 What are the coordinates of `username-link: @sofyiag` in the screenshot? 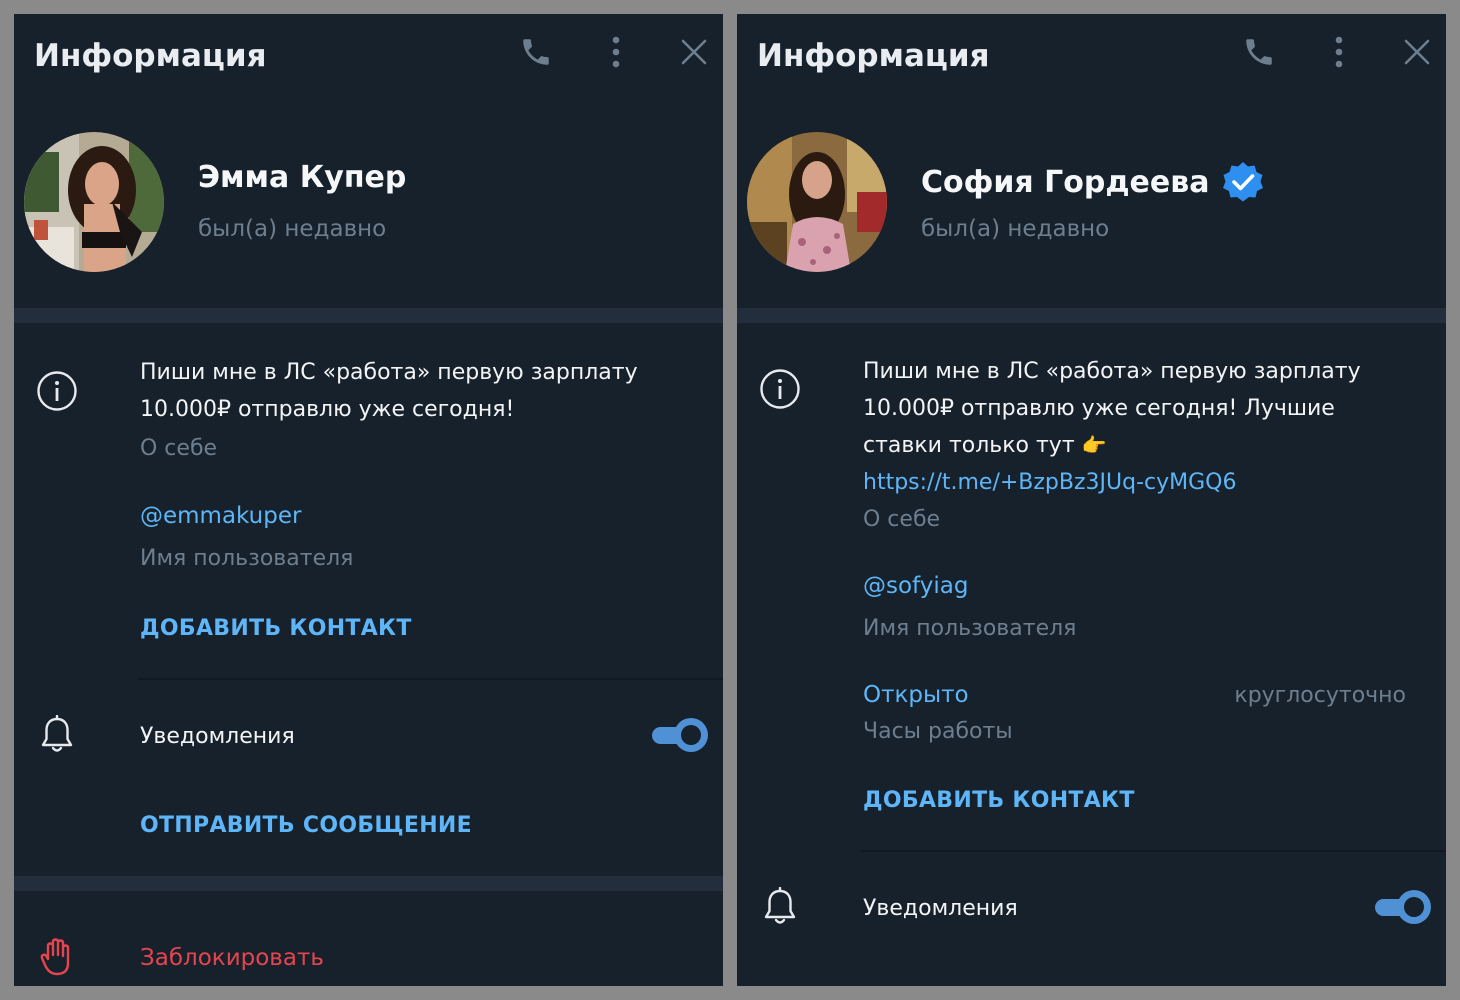 It's located at (915, 586).